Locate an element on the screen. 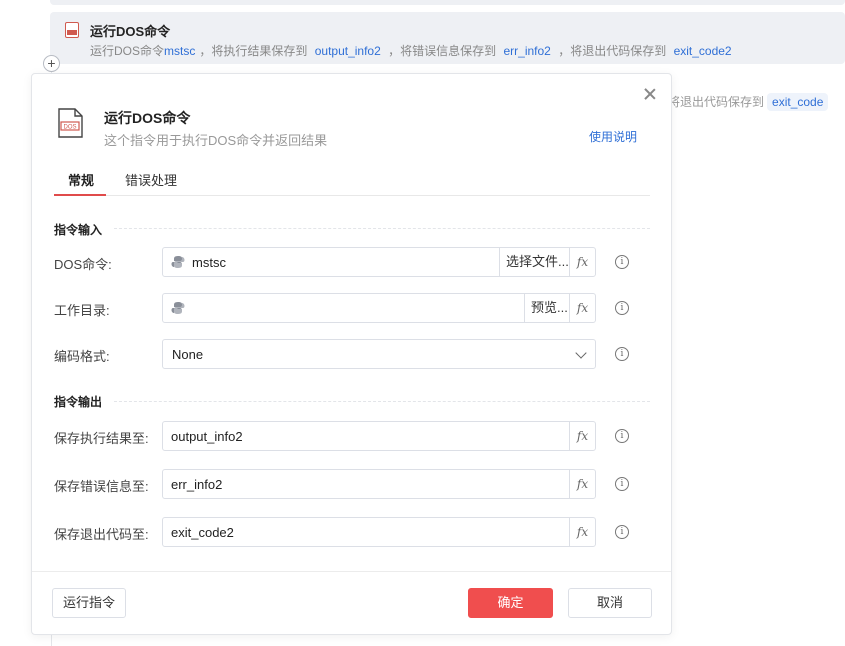 The image size is (845, 646). step-desc-mid2: ，将错误信息保存到 is located at coordinates (442, 51).